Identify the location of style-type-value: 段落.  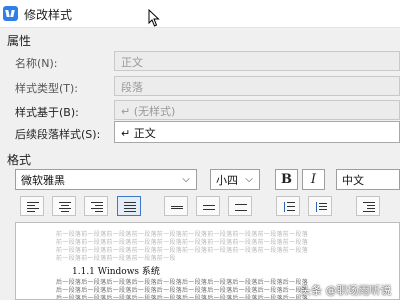
(132, 87).